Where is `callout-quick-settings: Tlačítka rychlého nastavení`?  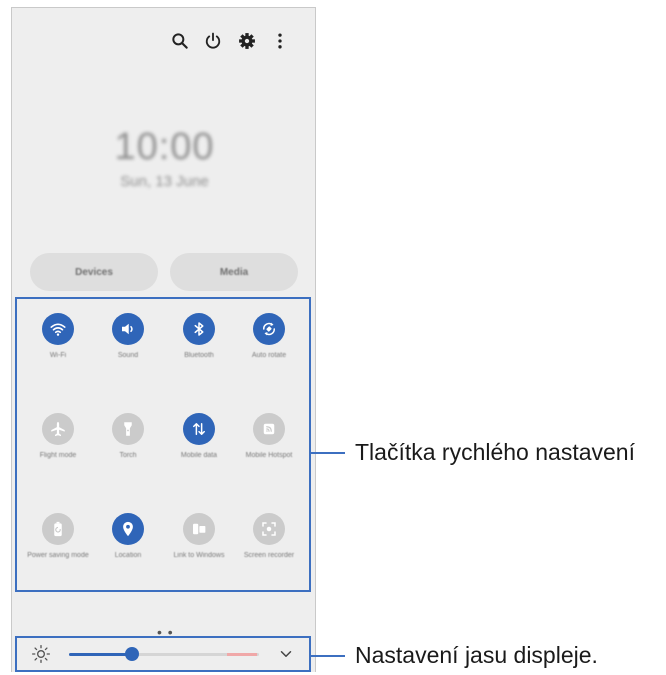
callout-quick-settings: Tlačítka rychlého nastavení is located at coordinates (495, 452).